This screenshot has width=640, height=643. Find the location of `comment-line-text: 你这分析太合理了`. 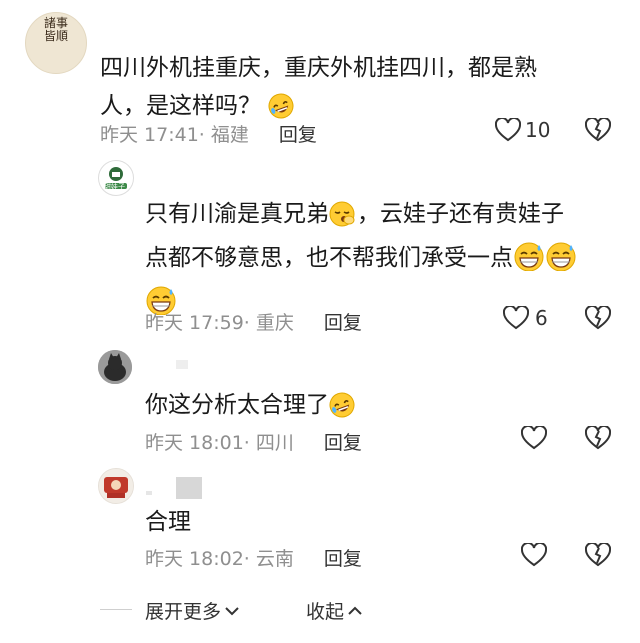

comment-line-text: 你这分析太合理了 is located at coordinates (237, 405).